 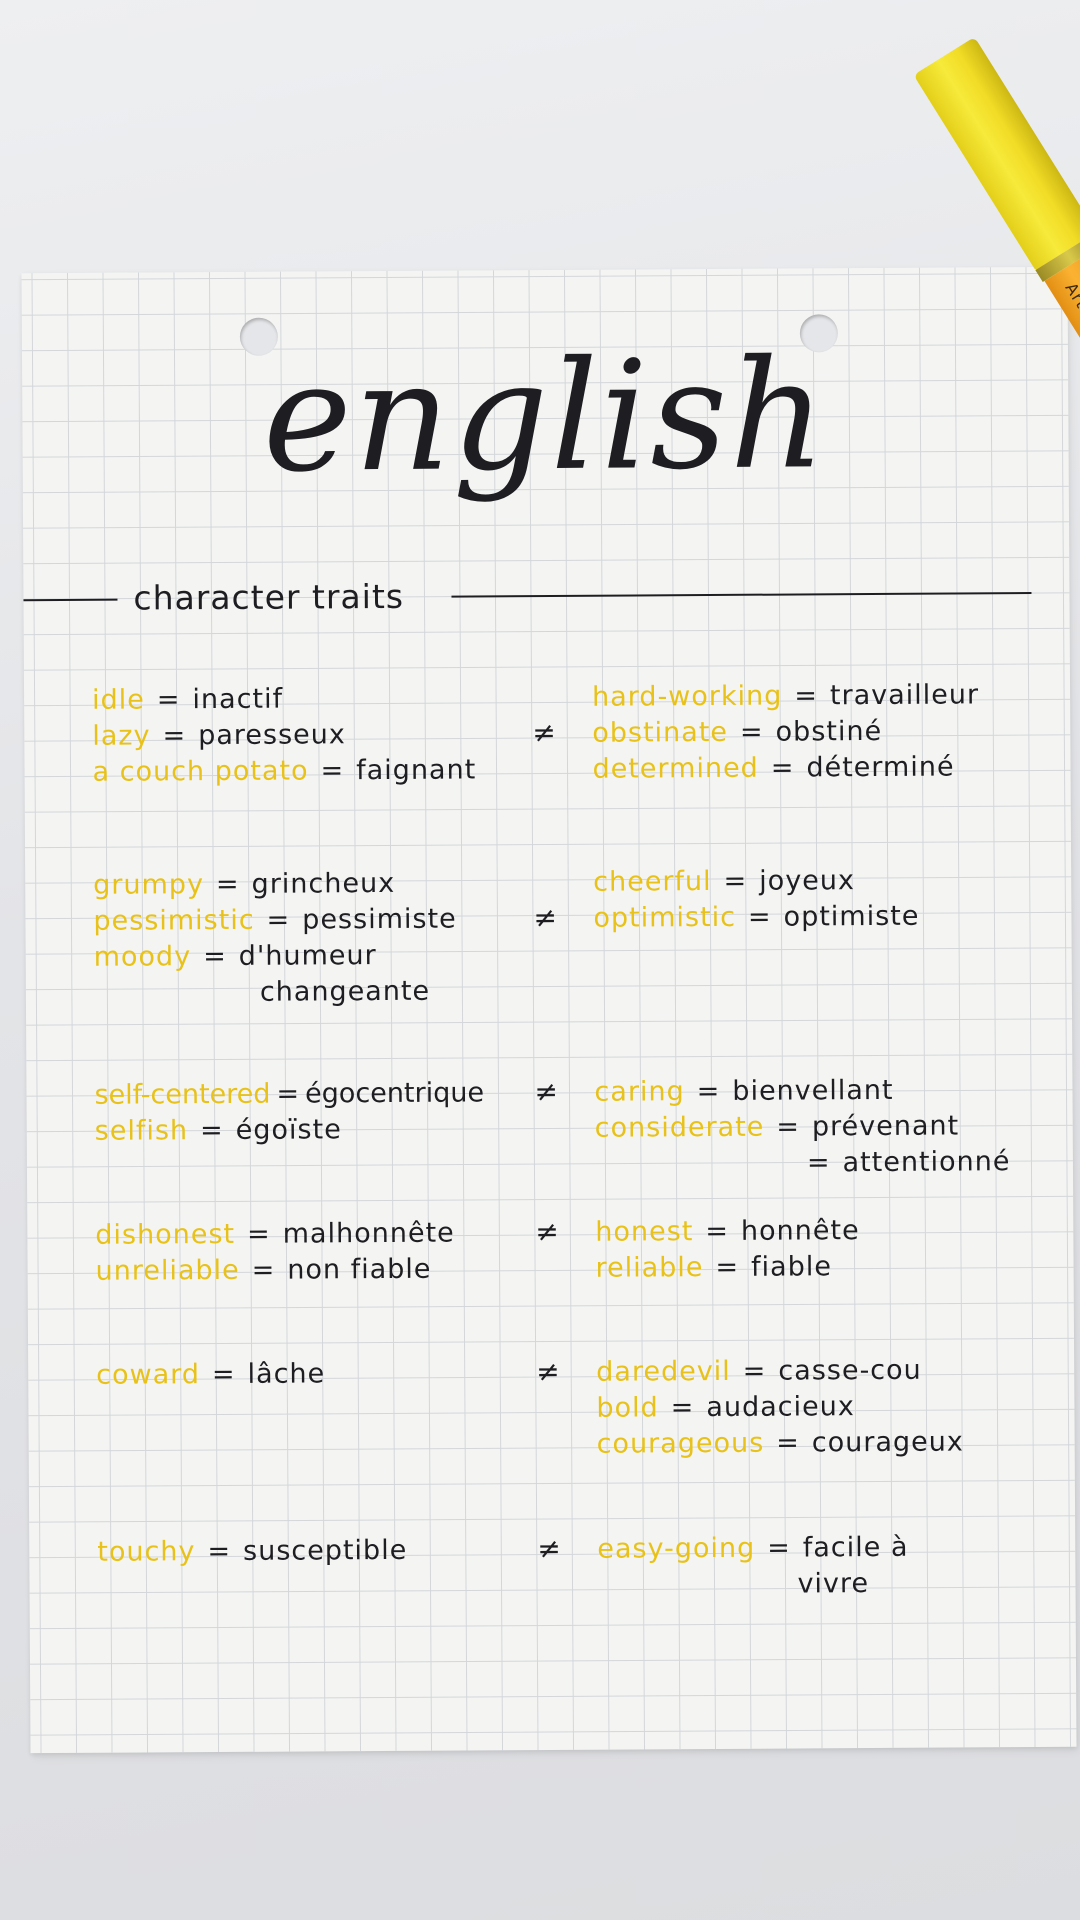 I want to click on vocab-entry: touchy = susceptible, so click(x=312, y=1551).